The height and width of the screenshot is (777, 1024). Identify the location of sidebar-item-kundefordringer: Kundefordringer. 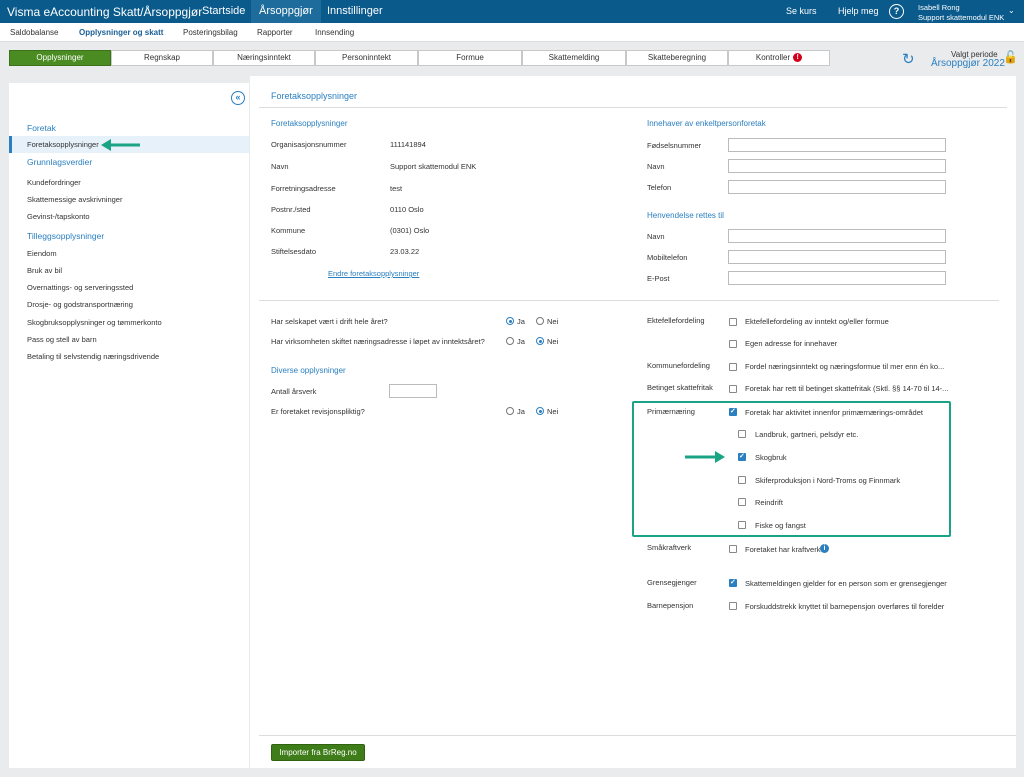
(54, 182).